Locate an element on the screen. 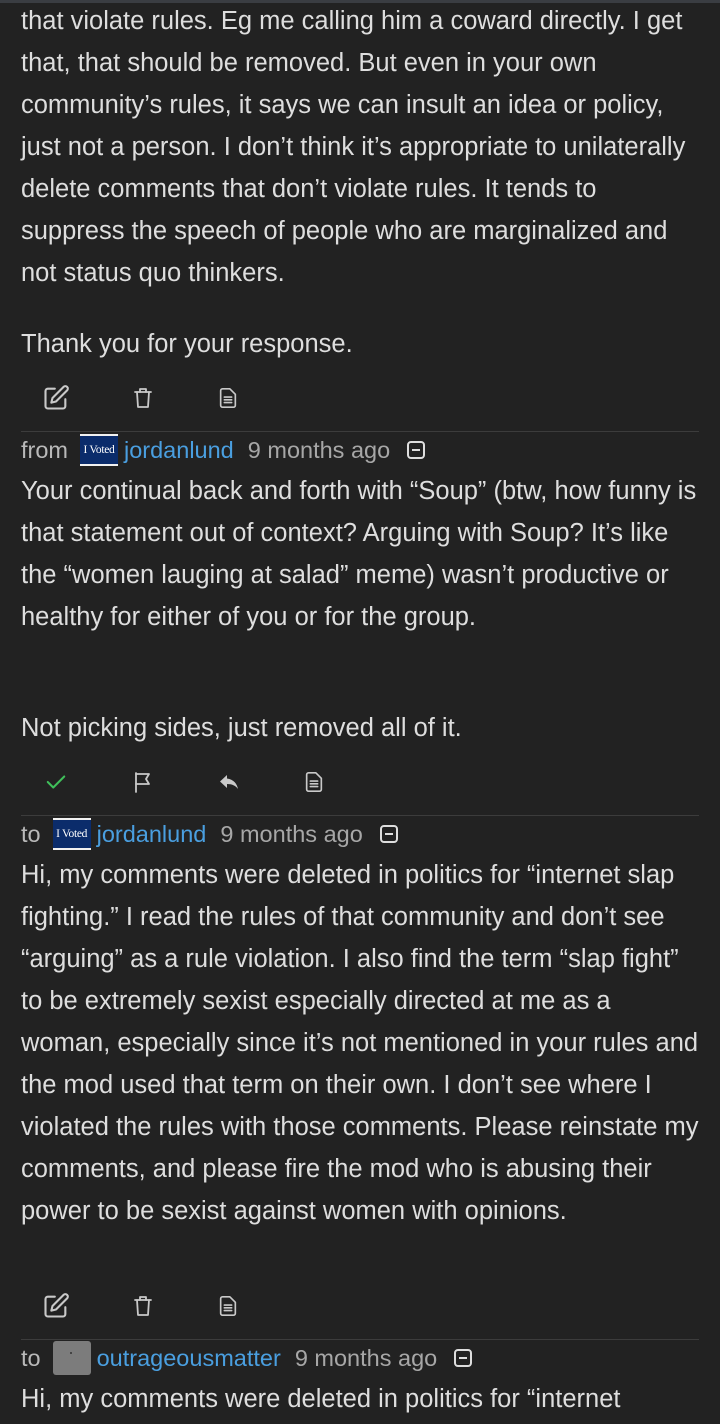 The width and height of the screenshot is (720, 1424). username-link: outrageousmatter is located at coordinates (189, 1358).